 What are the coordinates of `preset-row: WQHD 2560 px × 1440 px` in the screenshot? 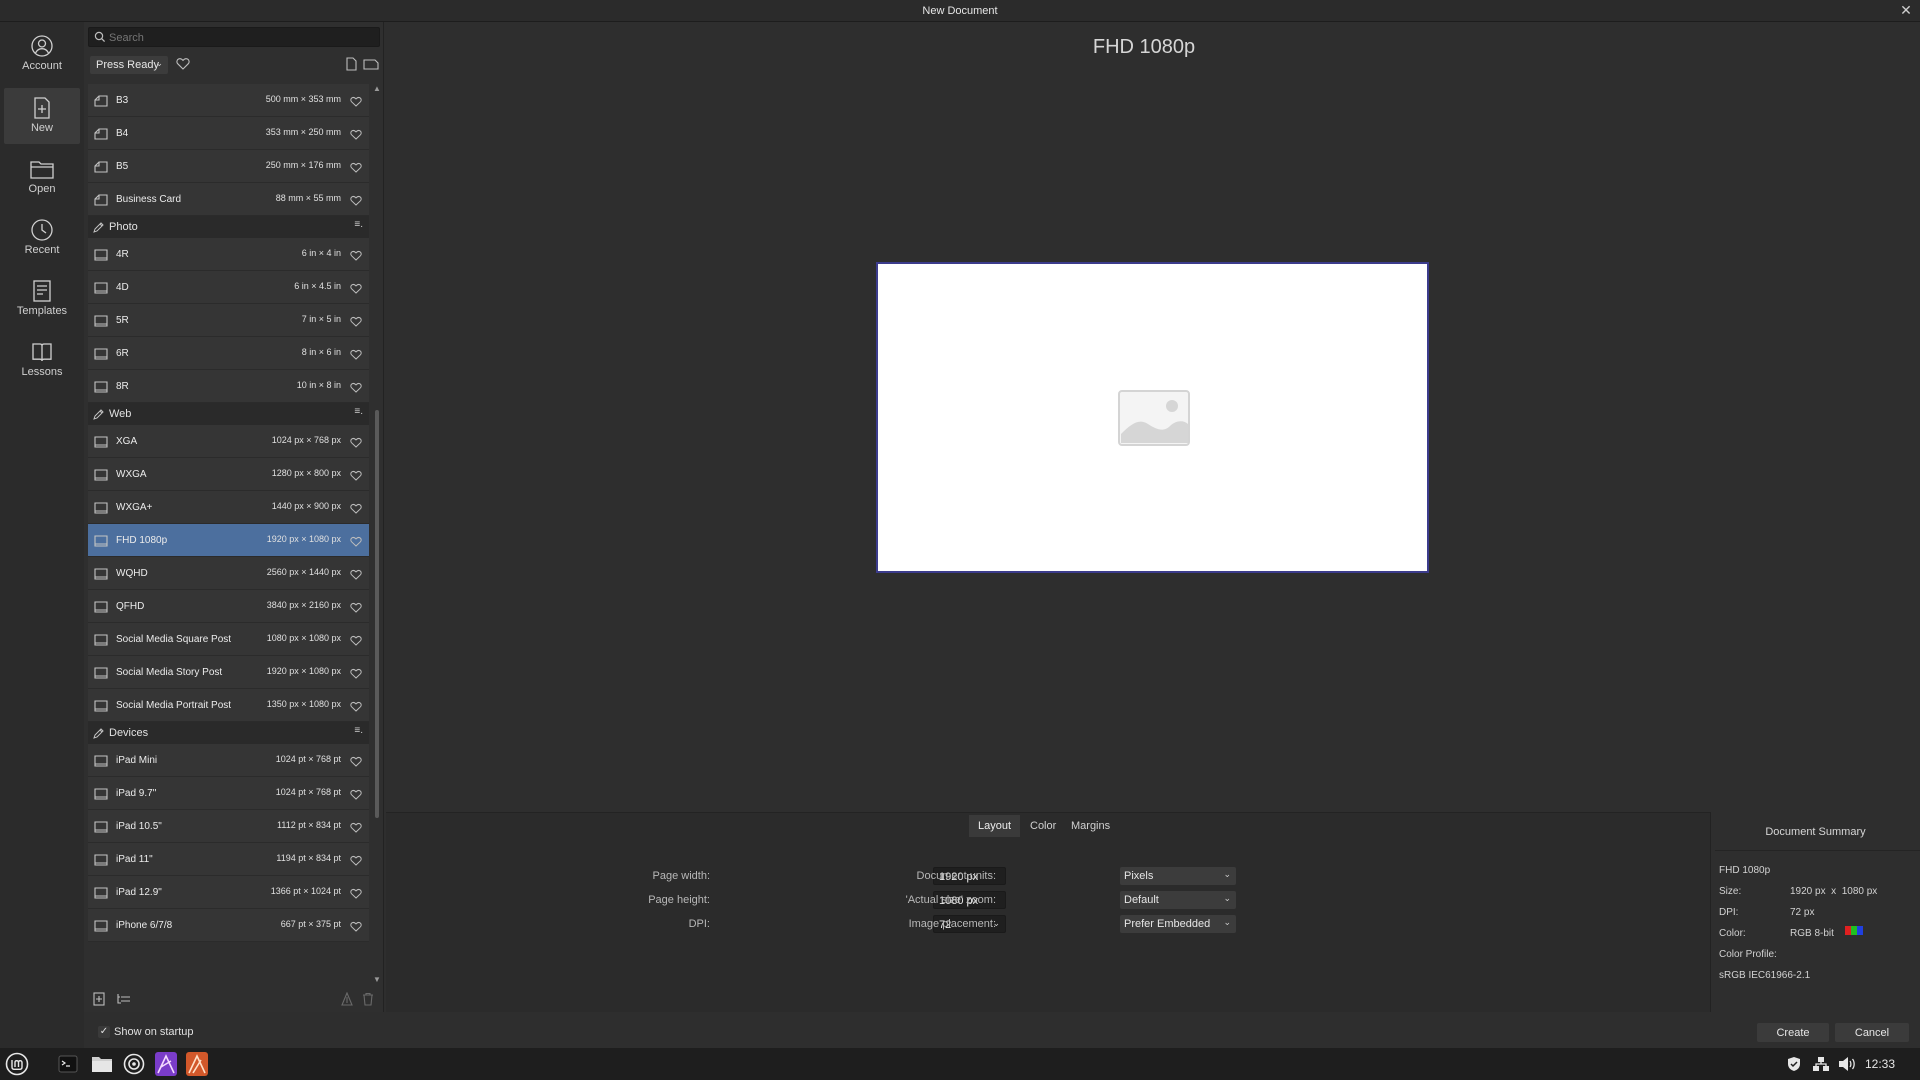 It's located at (228, 573).